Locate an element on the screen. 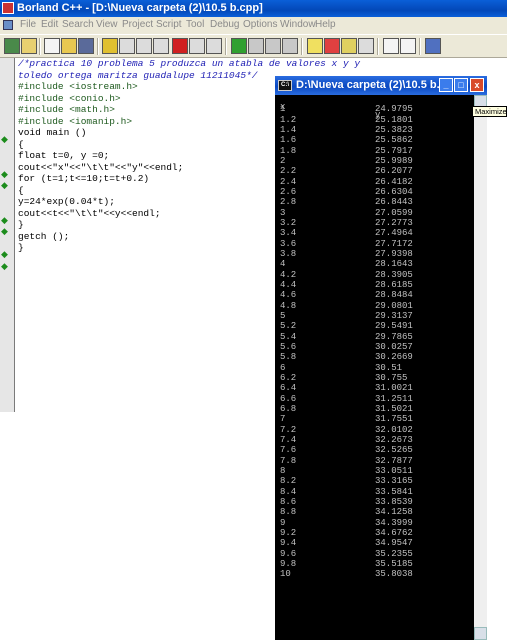 The width and height of the screenshot is (507, 640). menu-project: Project is located at coordinates (137, 25).